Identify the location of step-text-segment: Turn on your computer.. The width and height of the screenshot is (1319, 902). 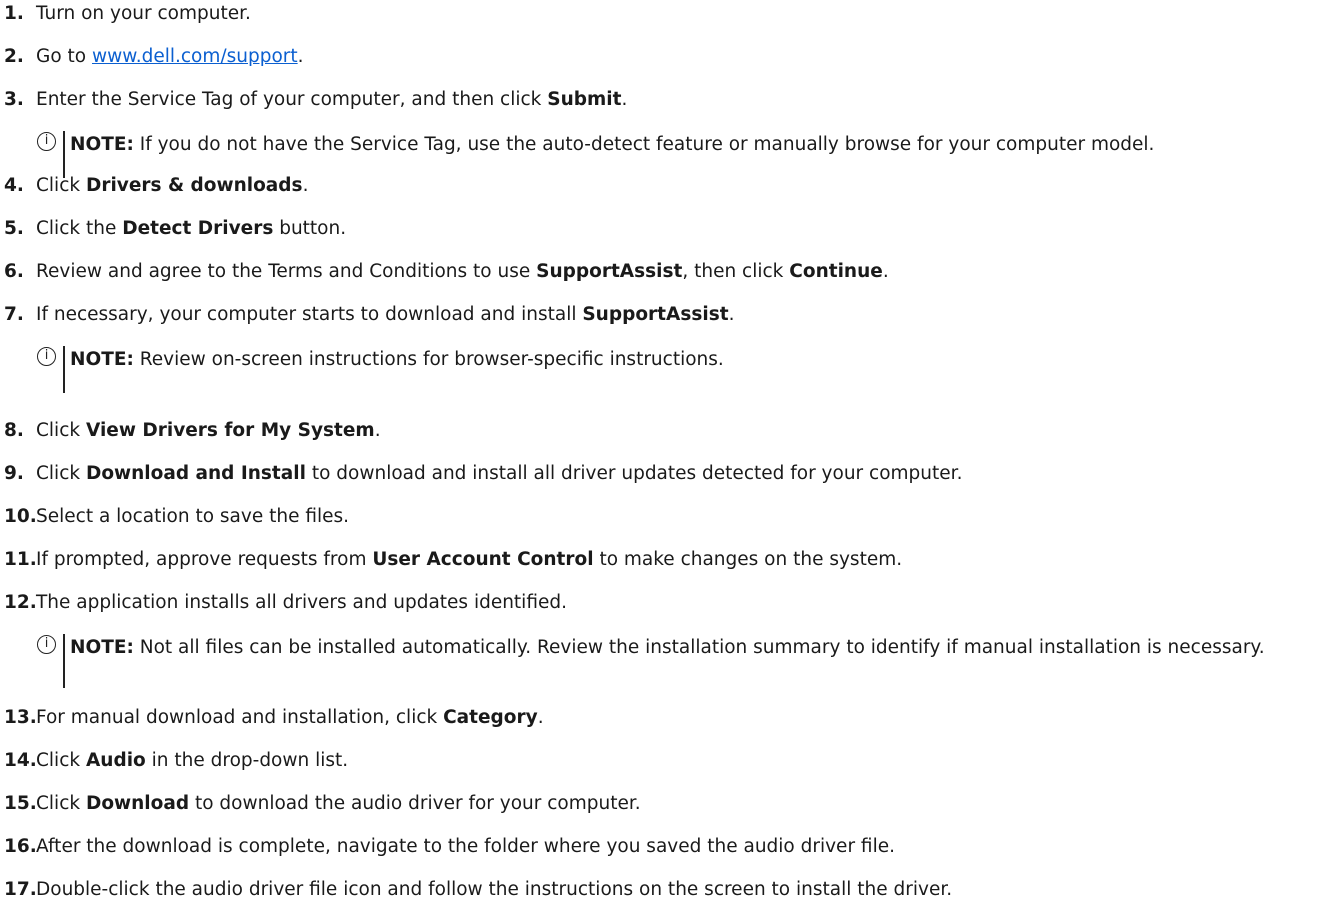
(143, 13).